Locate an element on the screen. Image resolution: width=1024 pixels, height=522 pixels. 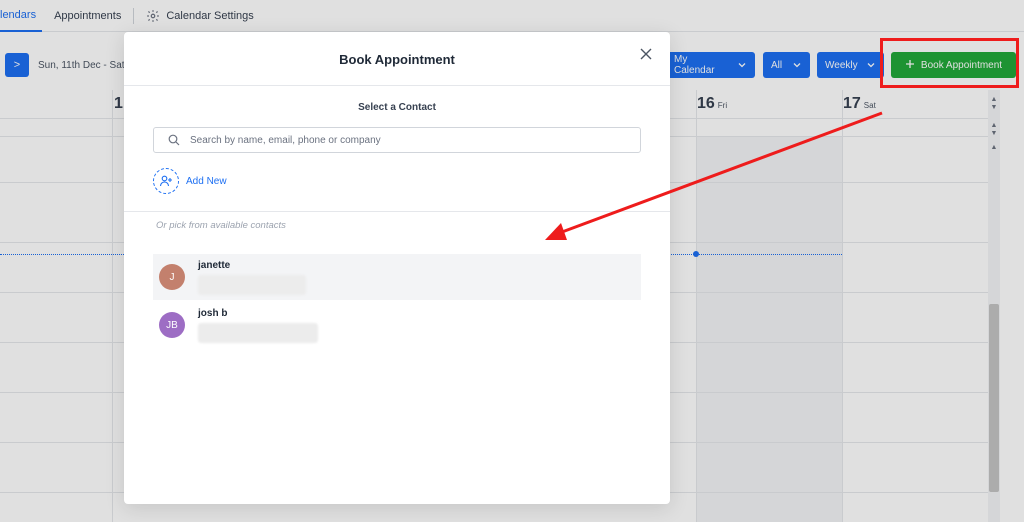
modal-title: Book Appointment is located at coordinates (397, 59).